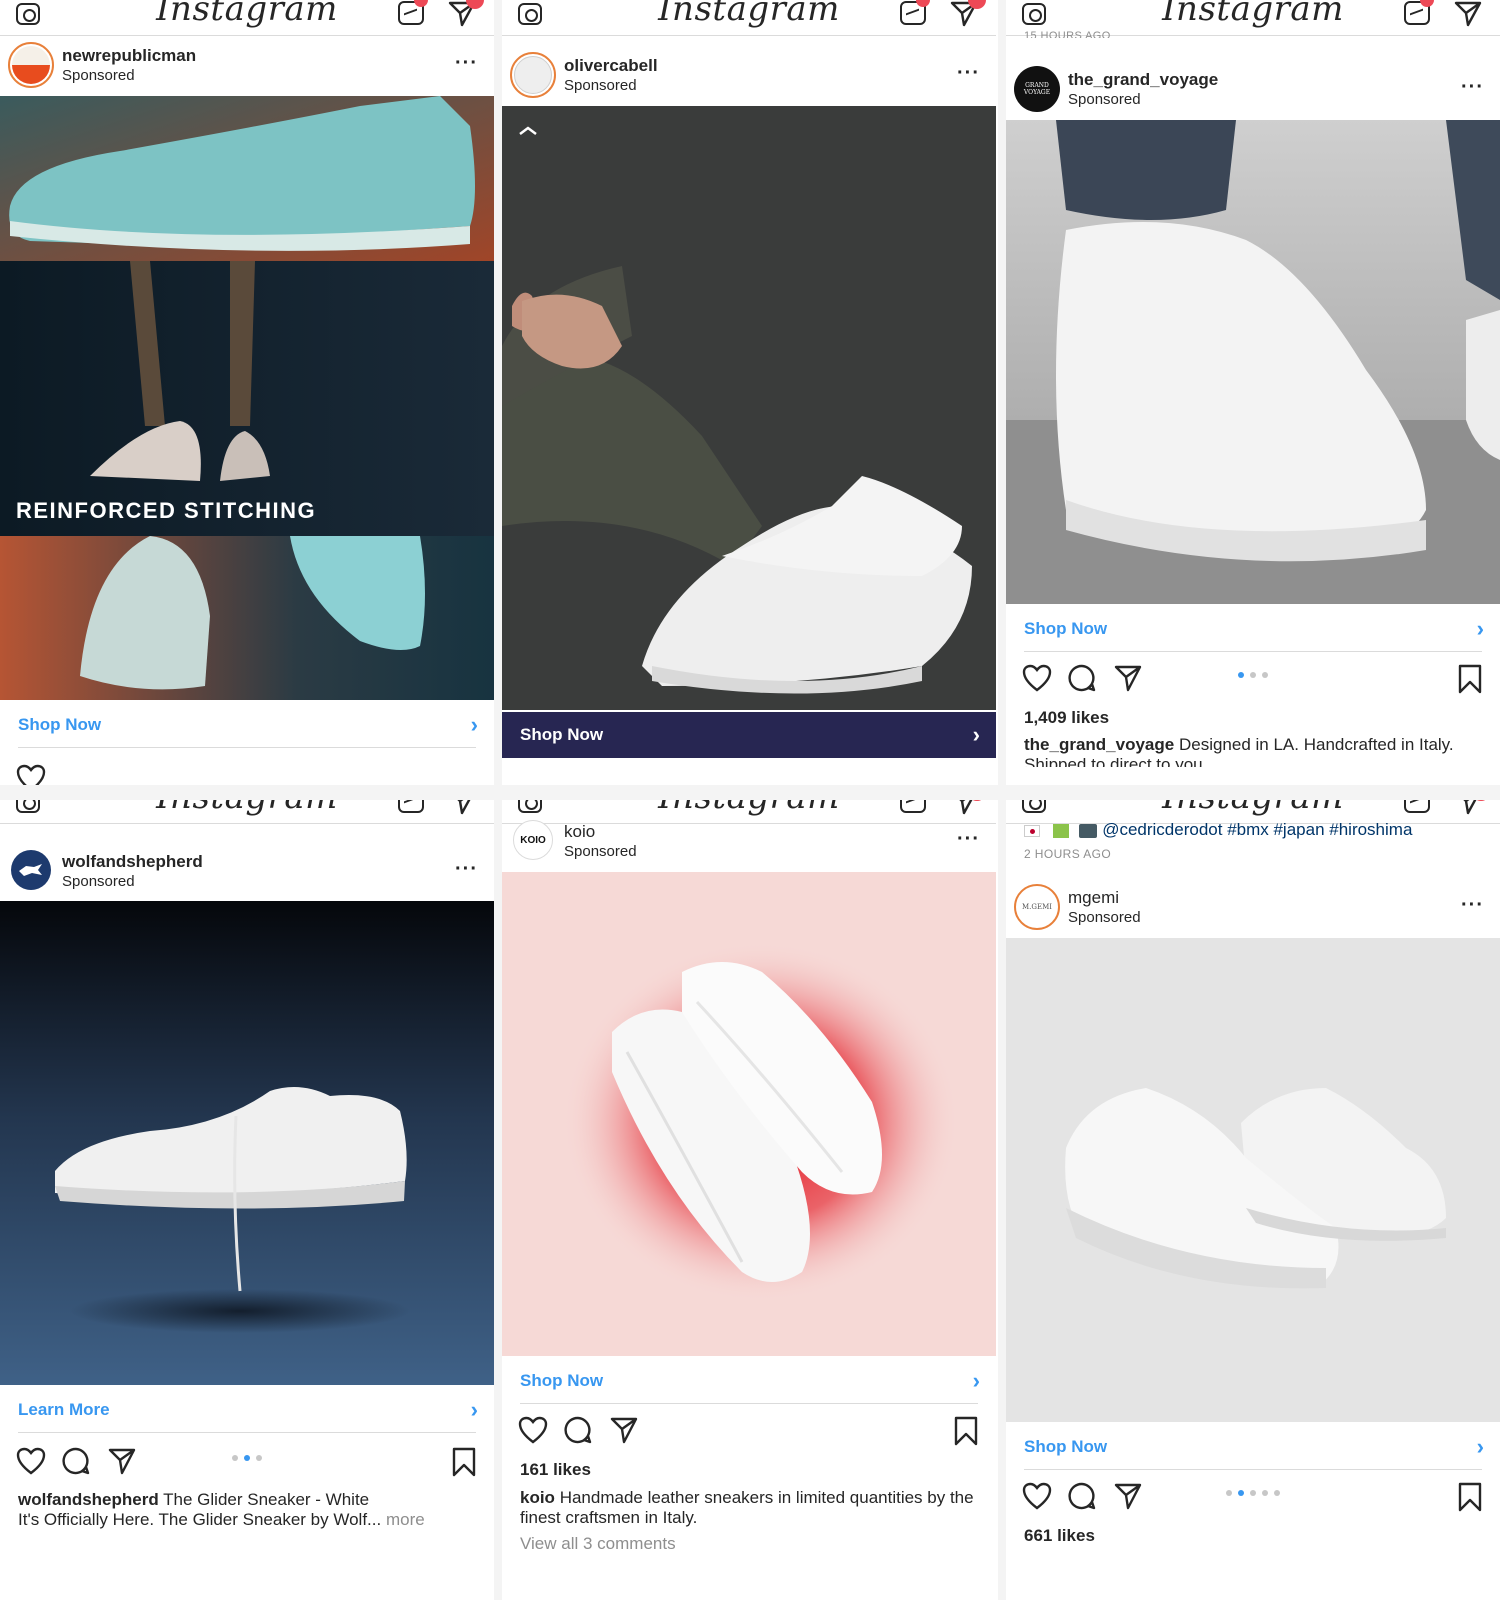 The image size is (1500, 1600). Describe the element at coordinates (88, 1499) in the screenshot. I see `caption-username: wolfandshepherd` at that location.